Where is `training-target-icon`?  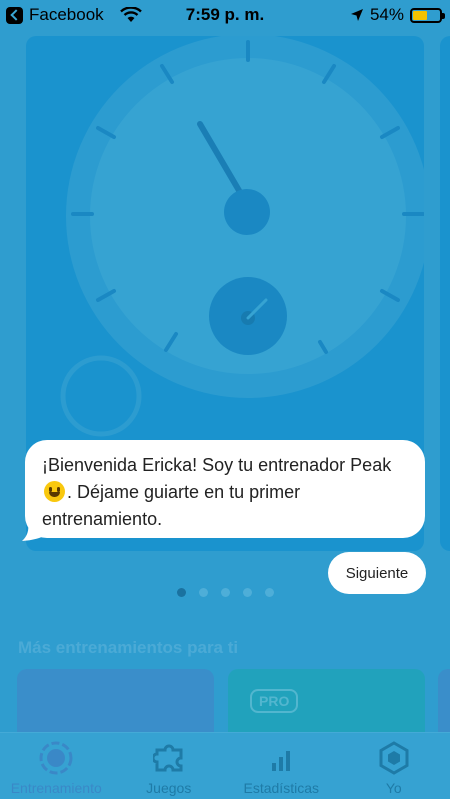
training-target-icon is located at coordinates (56, 758).